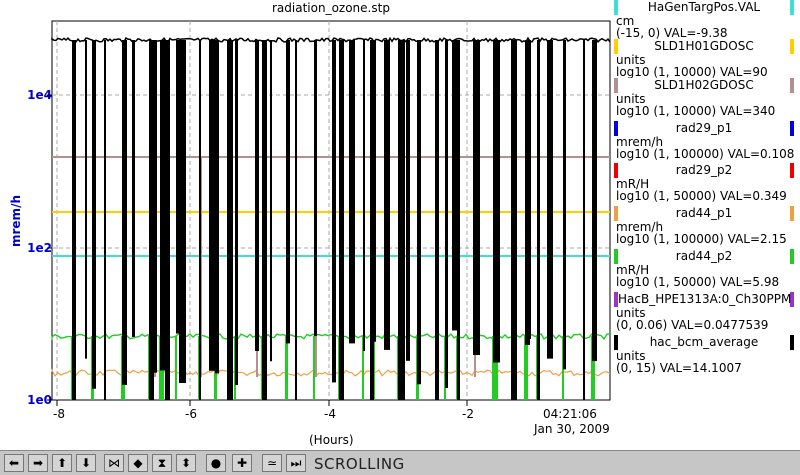 The width and height of the screenshot is (800, 475). What do you see at coordinates (701, 196) in the screenshot?
I see `legend-range-value: log10 (1, 50000) VAL=0.349` at bounding box center [701, 196].